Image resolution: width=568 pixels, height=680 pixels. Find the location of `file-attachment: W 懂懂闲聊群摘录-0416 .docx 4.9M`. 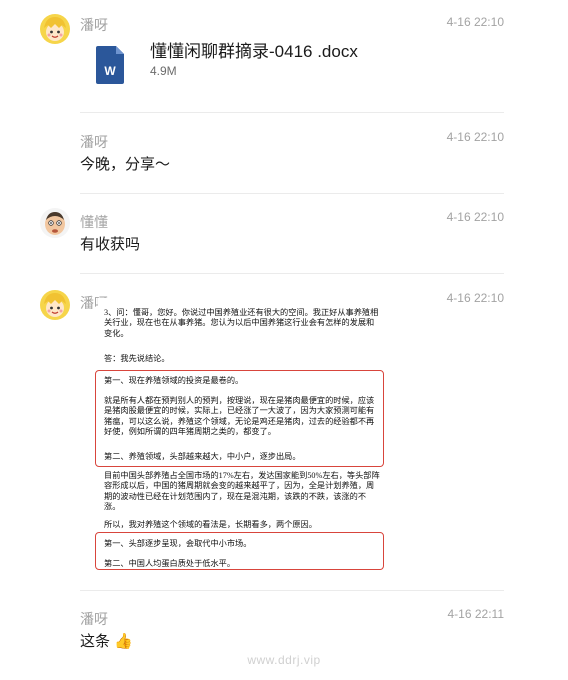

file-attachment: W 懂懂闲聊群摘录-0416 .docx 4.9M is located at coordinates (284, 47).